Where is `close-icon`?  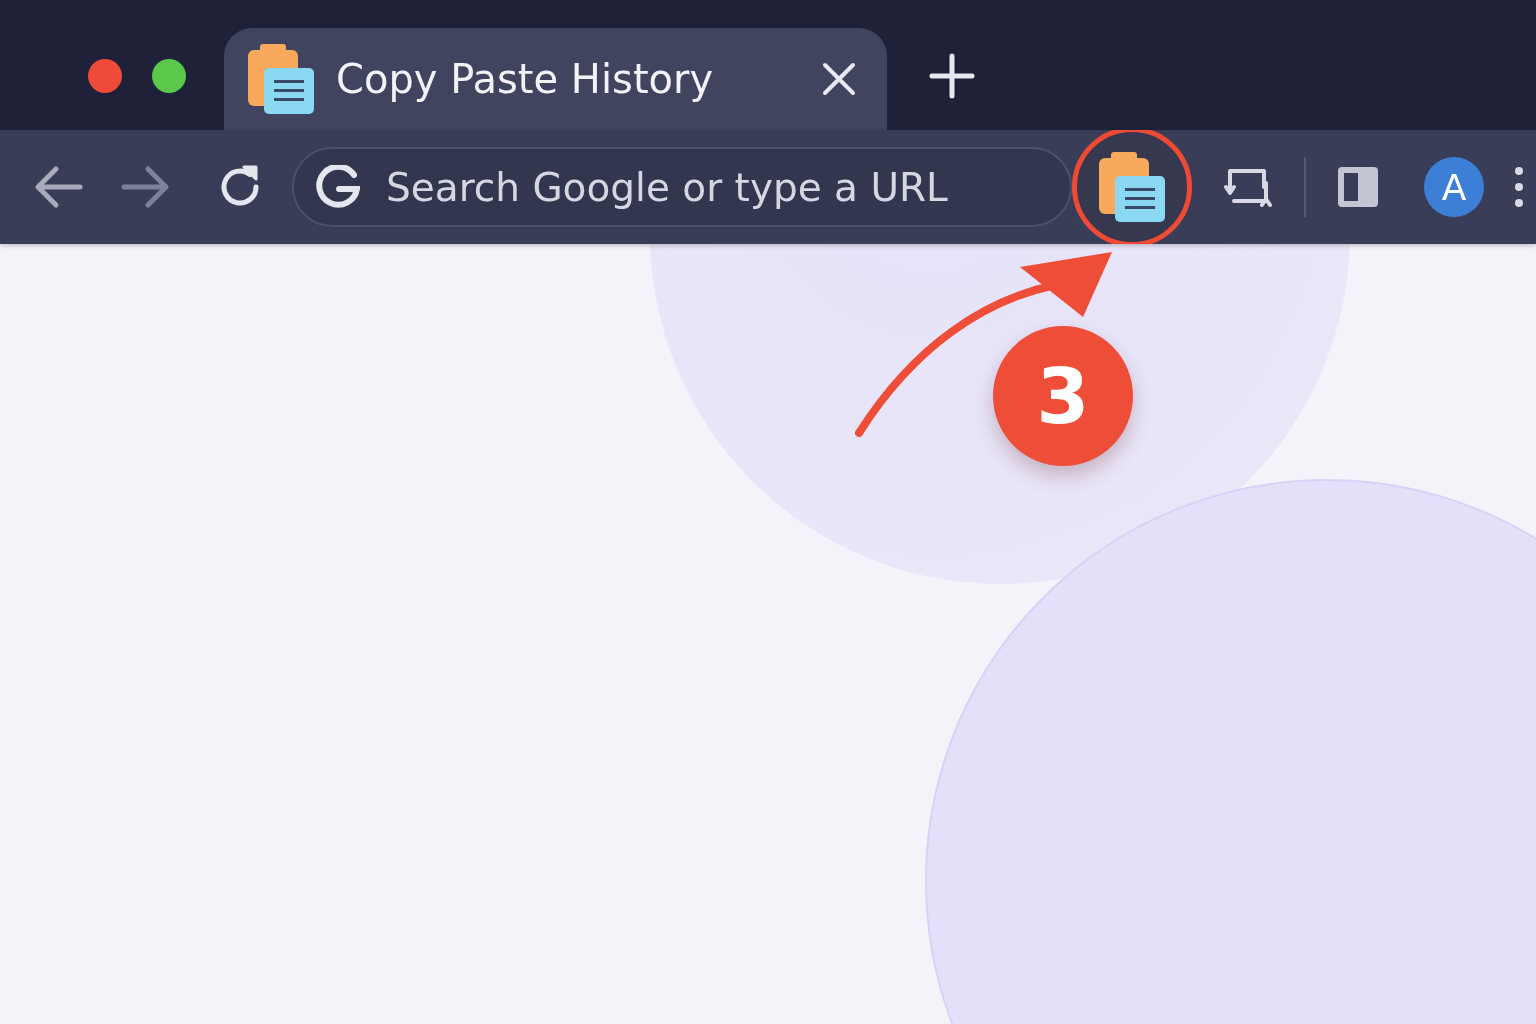 close-icon is located at coordinates (839, 79).